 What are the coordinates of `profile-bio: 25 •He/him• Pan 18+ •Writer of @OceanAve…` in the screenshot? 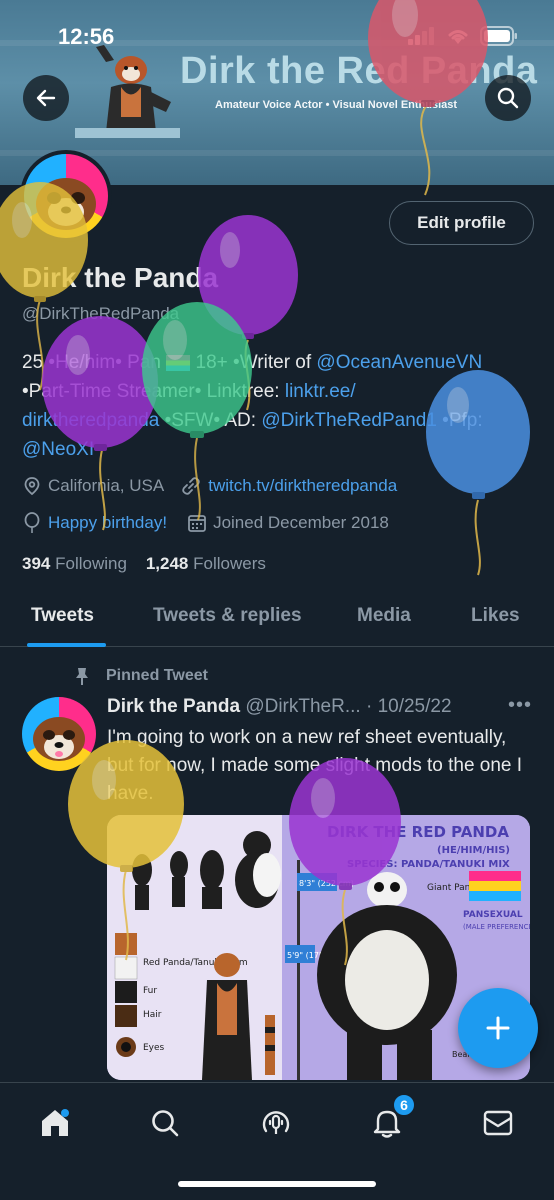 It's located at (279, 406).